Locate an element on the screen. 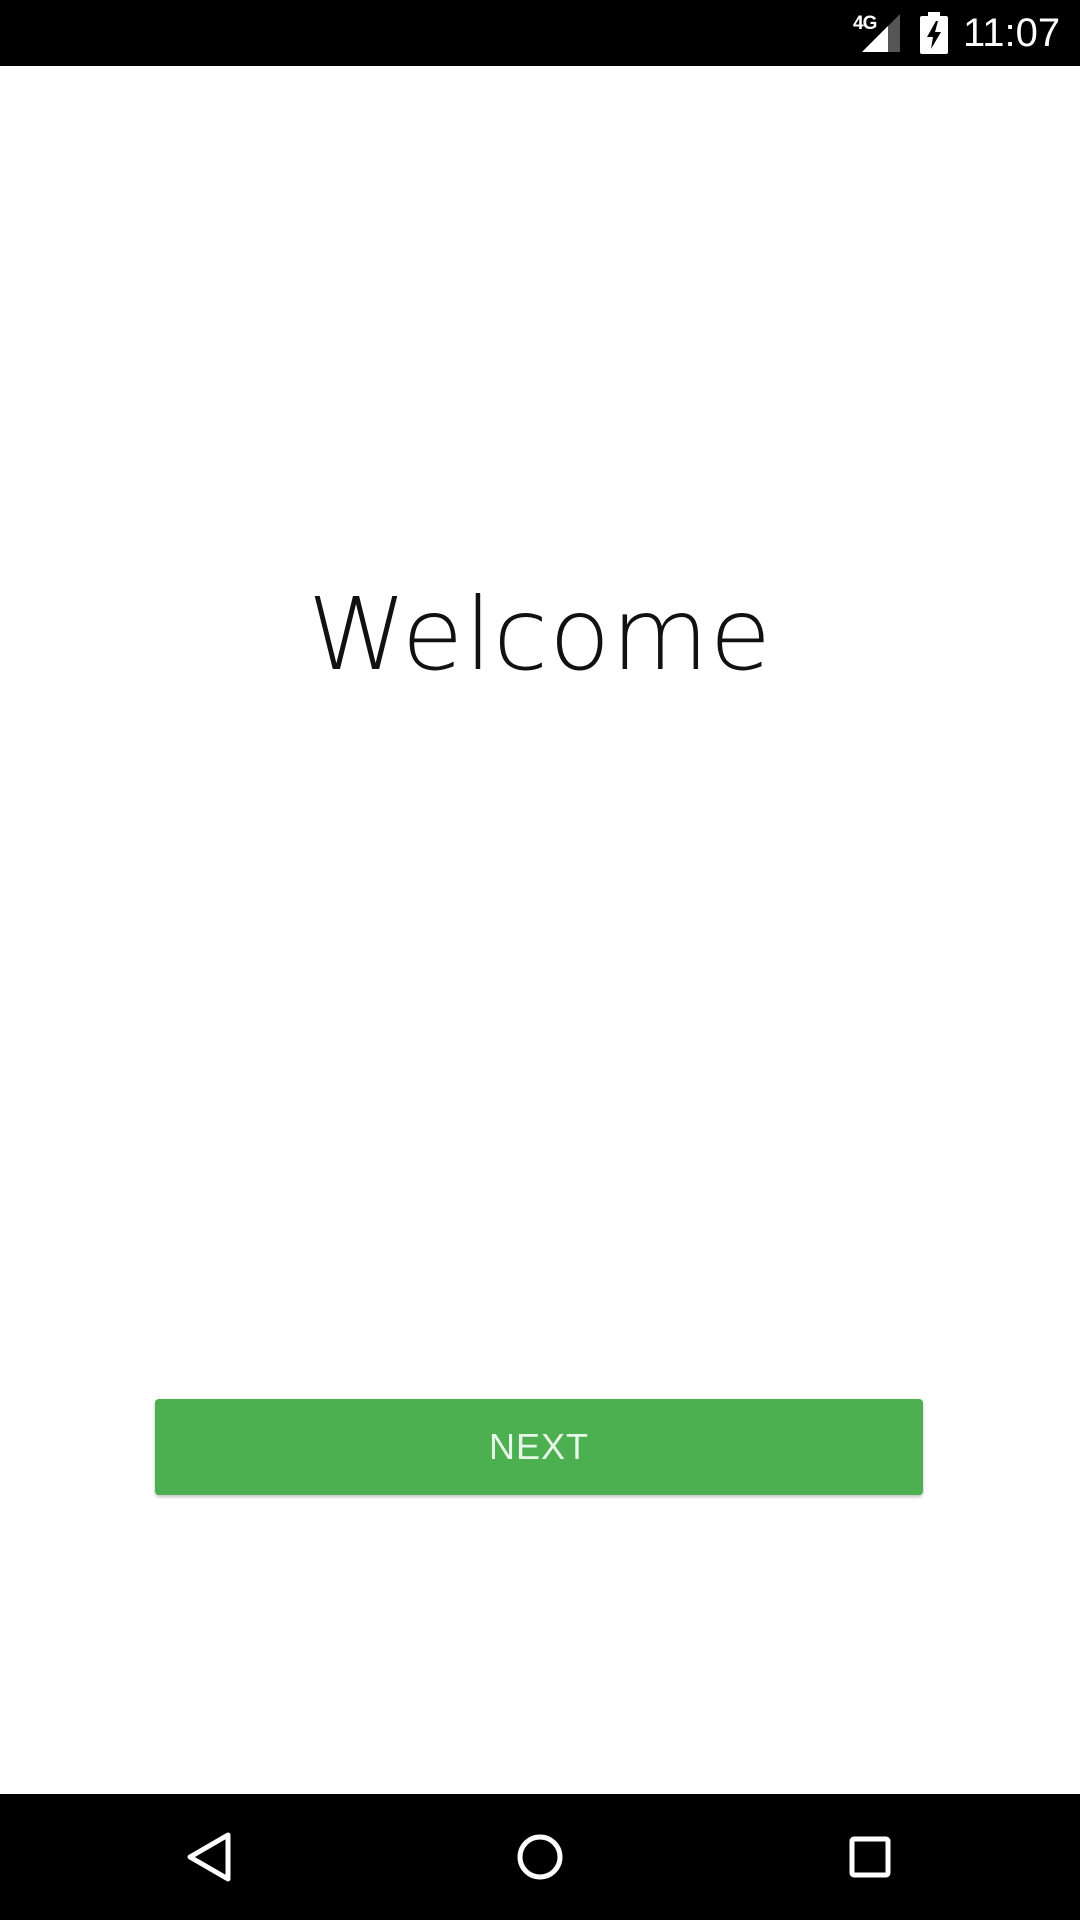 The image size is (1080, 1920). back-button is located at coordinates (210, 1857).